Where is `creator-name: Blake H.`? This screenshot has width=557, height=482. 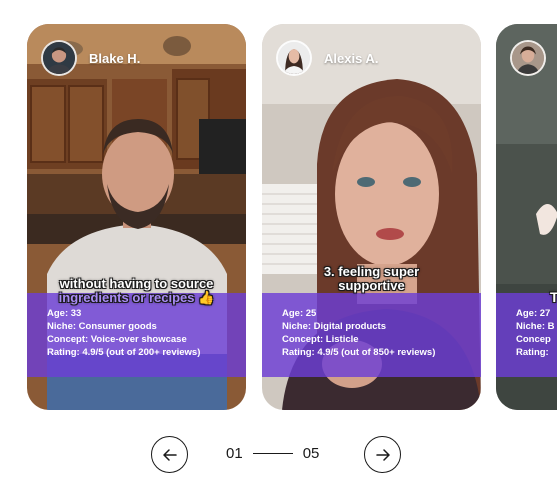 creator-name: Blake H. is located at coordinates (115, 58).